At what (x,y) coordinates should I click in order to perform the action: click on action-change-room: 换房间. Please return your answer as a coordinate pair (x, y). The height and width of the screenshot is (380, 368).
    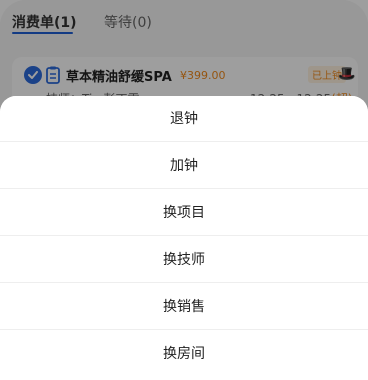
    Looking at the image, I should click on (184, 354).